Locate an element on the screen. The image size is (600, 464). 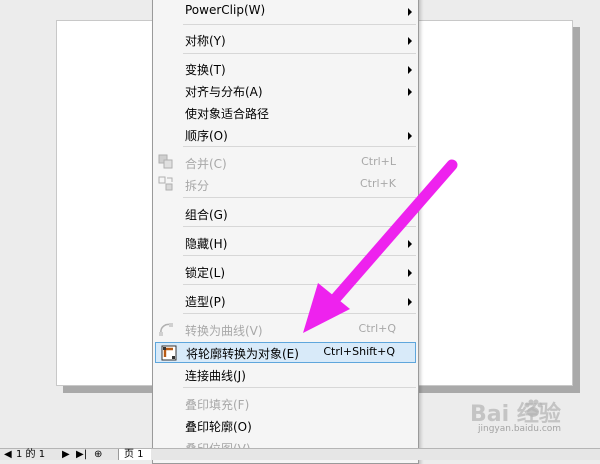
menu-item-convert-outline-to-object: 将轮廓转换为对象(E) Ctrl+Shift+Q is located at coordinates (285, 352).